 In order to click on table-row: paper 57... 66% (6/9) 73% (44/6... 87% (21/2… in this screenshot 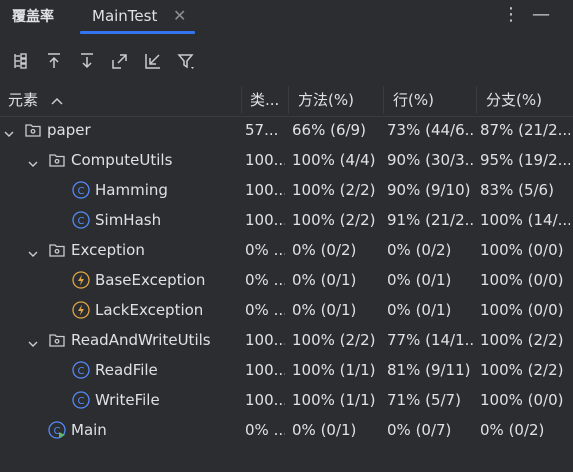, I will do `click(286, 130)`.